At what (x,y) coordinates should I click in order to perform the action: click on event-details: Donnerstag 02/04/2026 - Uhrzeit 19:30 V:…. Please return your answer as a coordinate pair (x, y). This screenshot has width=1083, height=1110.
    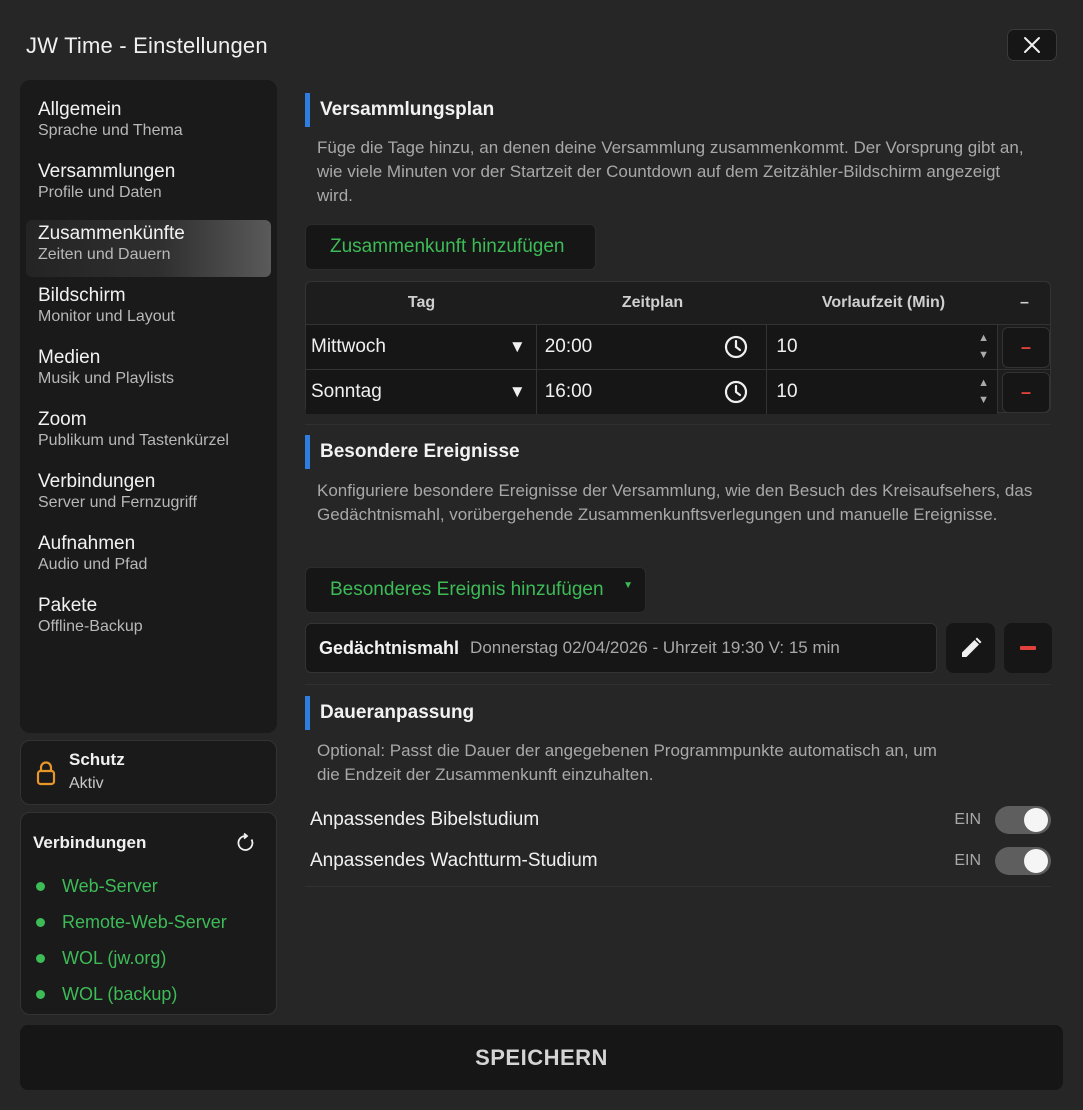
    Looking at the image, I should click on (655, 647).